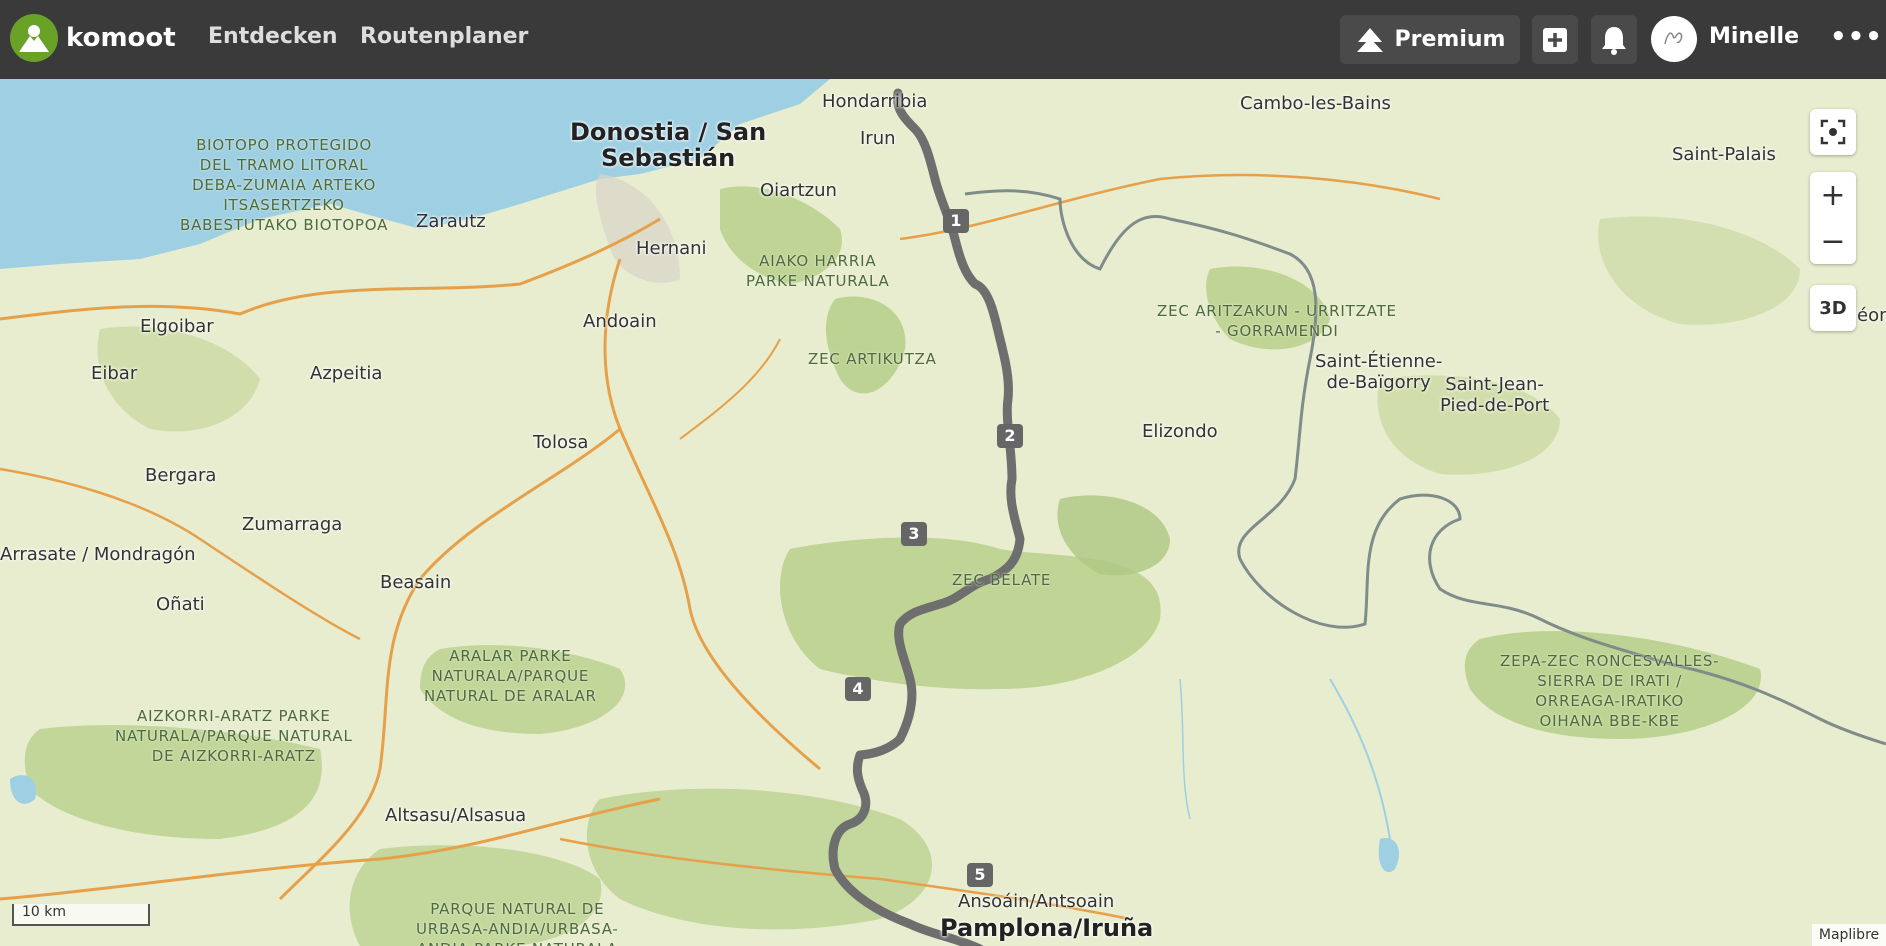  What do you see at coordinates (1277, 321) in the screenshot?
I see `area-label: ZEC ARITZAKUN - URRITZATE - GORRAMENDI` at bounding box center [1277, 321].